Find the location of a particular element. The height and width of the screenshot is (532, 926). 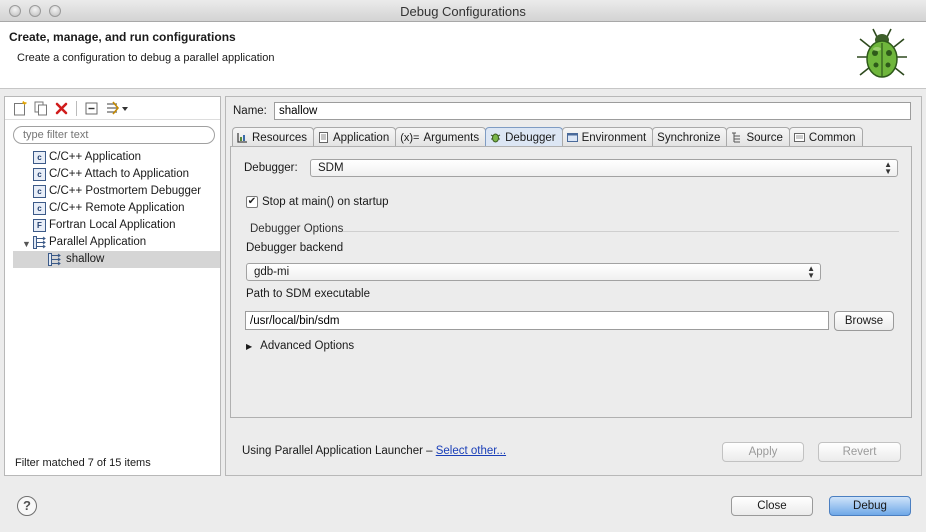

filter-menu-icon is located at coordinates (117, 108).